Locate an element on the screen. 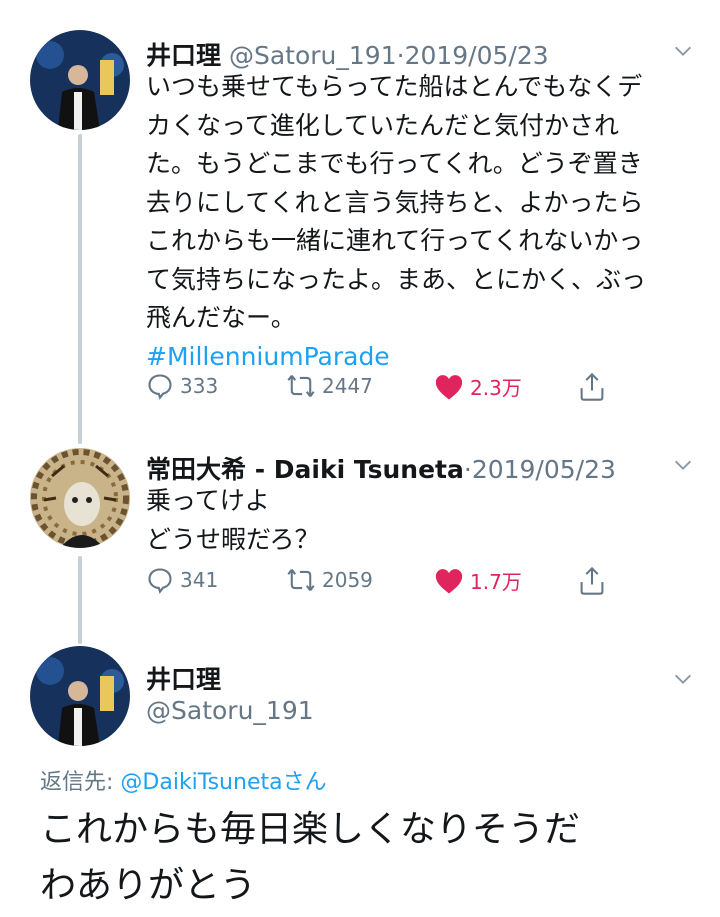 Image resolution: width=720 pixels, height=917 pixels. author-name: 常田大希 - Daiki Tsuneta is located at coordinates (305, 469).